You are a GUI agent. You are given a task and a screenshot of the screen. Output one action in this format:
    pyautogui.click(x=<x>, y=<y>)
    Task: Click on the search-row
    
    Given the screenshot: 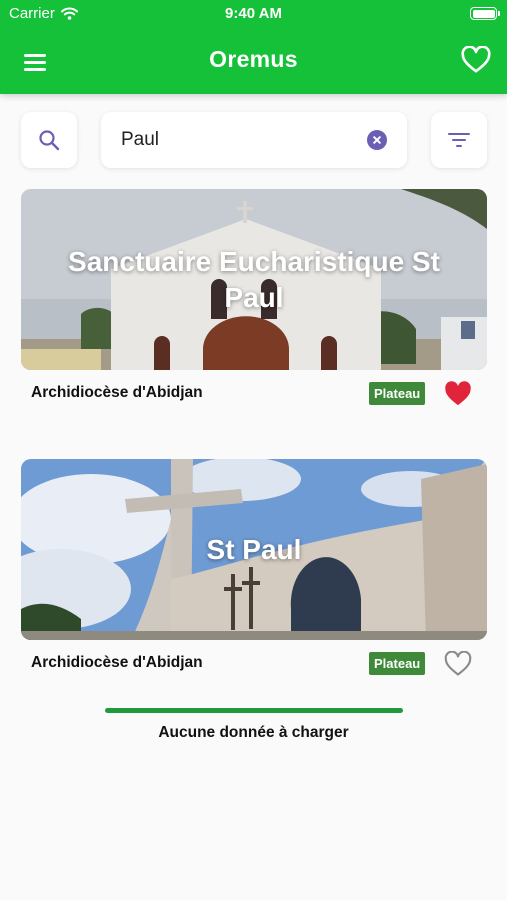 What is the action you would take?
    pyautogui.click(x=253, y=141)
    